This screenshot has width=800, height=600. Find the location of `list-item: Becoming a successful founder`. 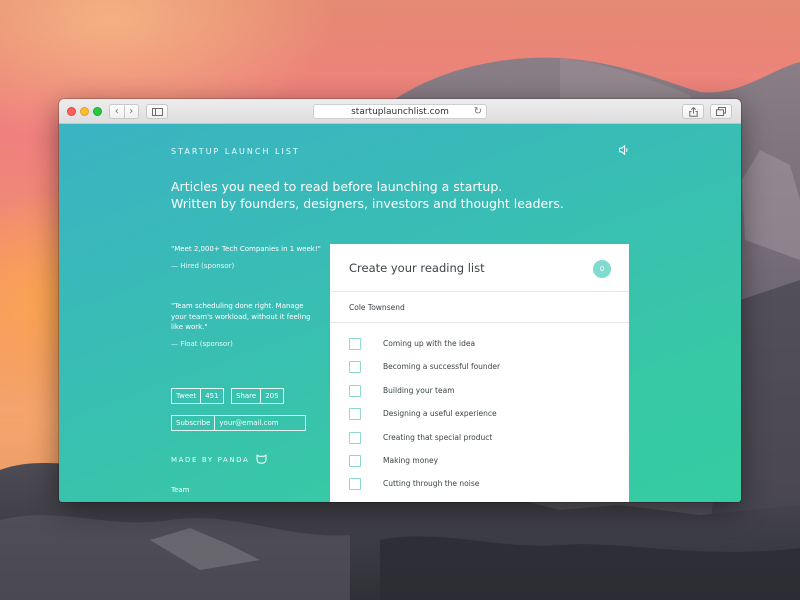

list-item: Becoming a successful founder is located at coordinates (479, 371).